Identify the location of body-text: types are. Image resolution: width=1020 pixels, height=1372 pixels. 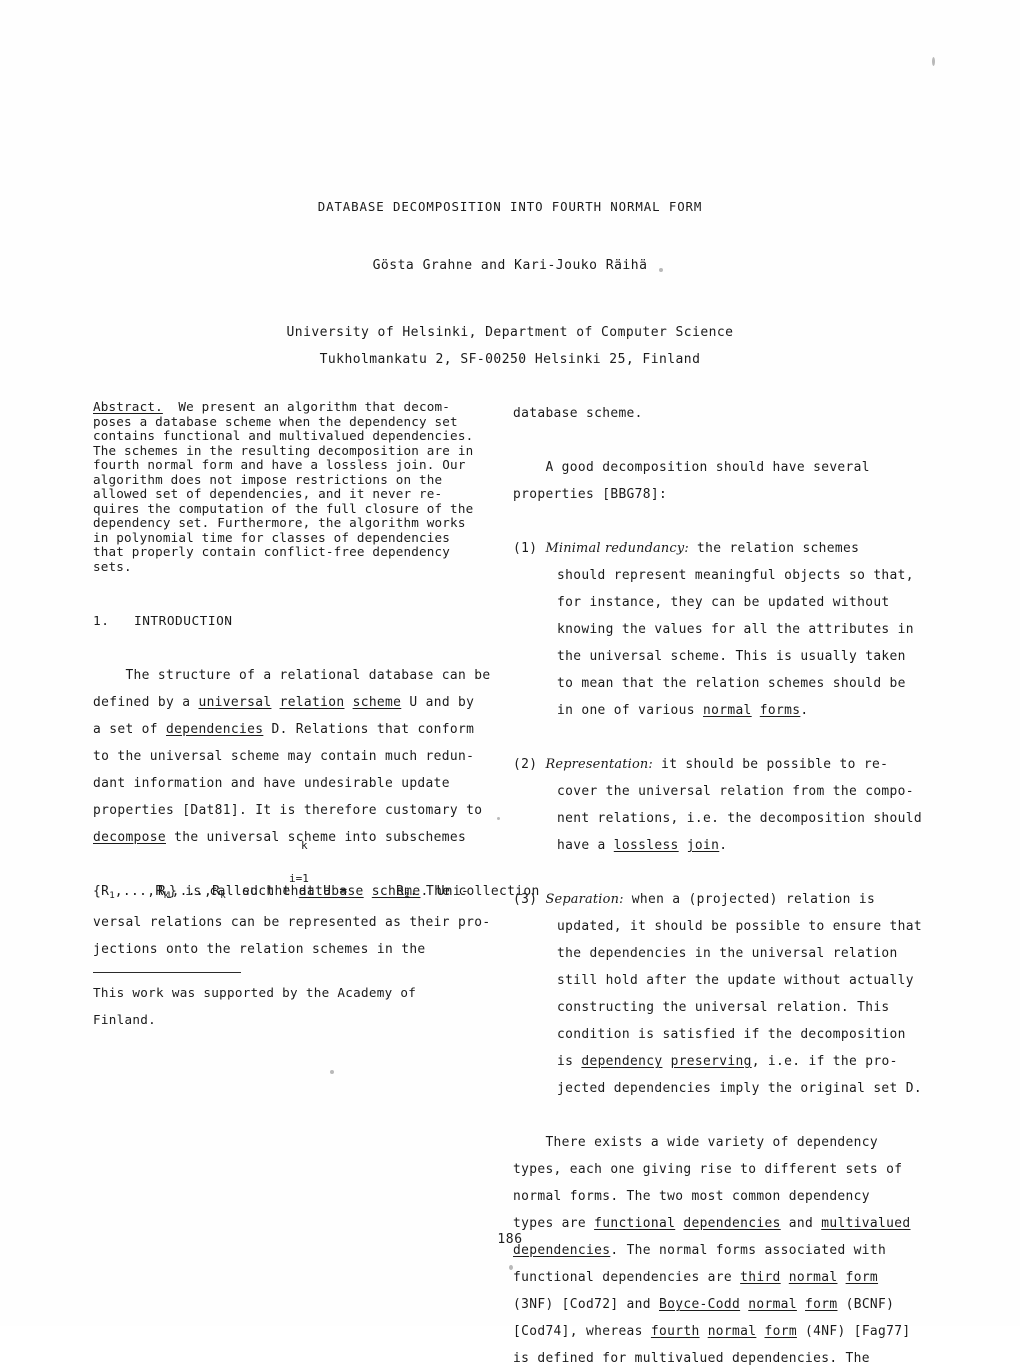
(554, 1223).